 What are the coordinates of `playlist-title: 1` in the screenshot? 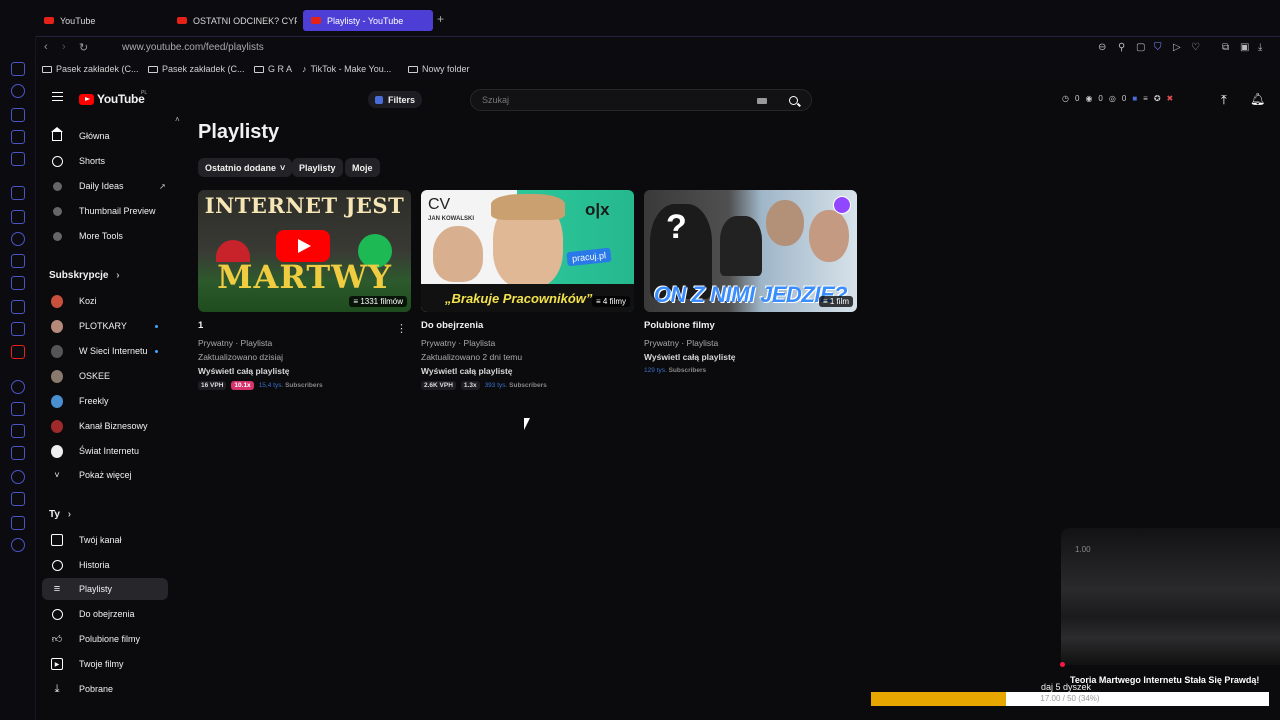 It's located at (304, 325).